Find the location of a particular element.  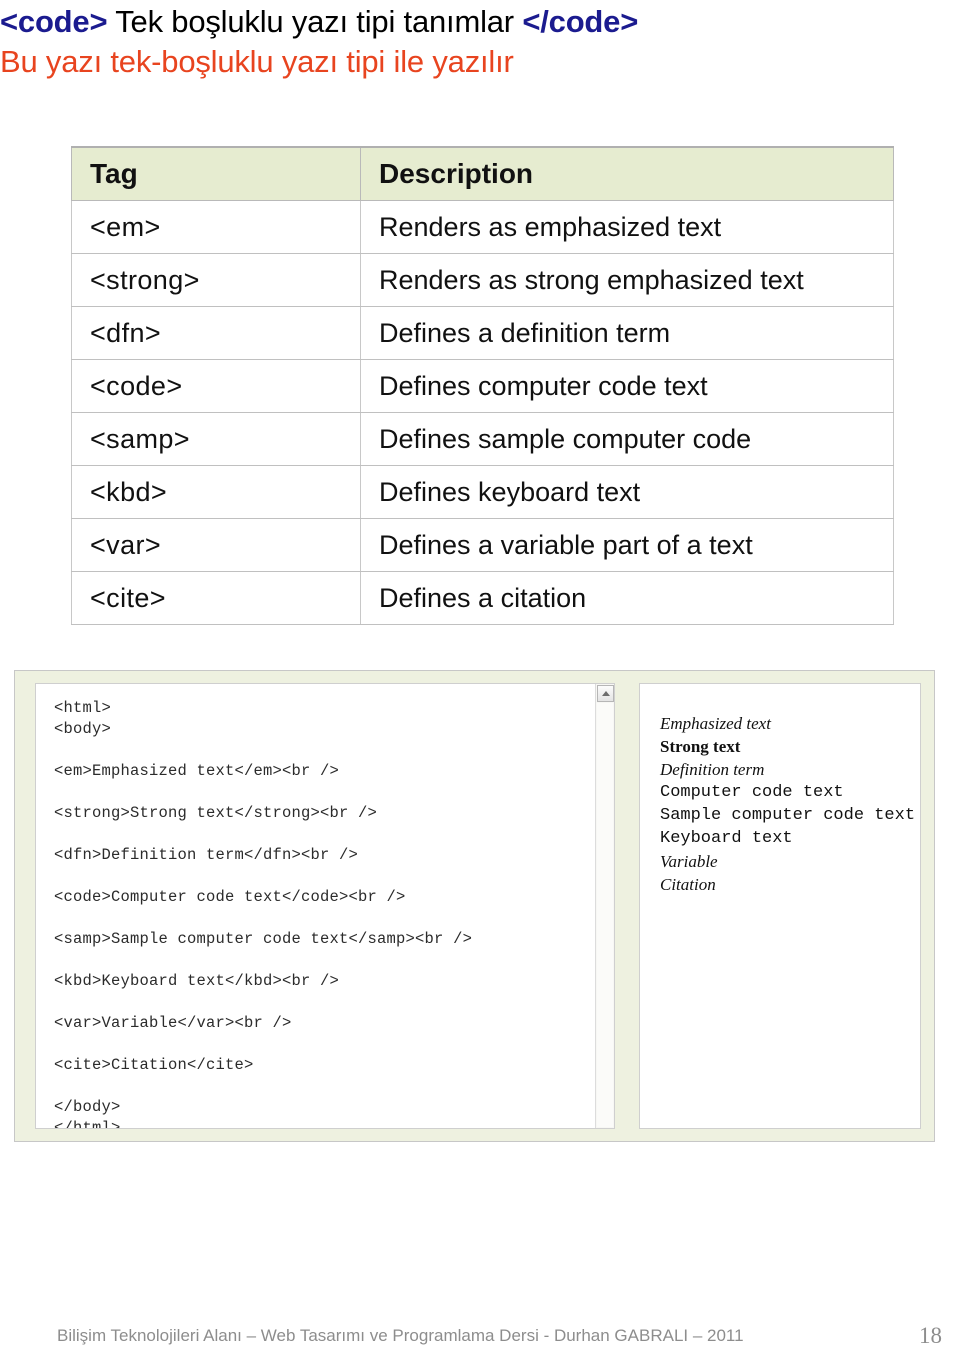

preview-line-sample: Sample computer code text is located at coordinates (788, 815).